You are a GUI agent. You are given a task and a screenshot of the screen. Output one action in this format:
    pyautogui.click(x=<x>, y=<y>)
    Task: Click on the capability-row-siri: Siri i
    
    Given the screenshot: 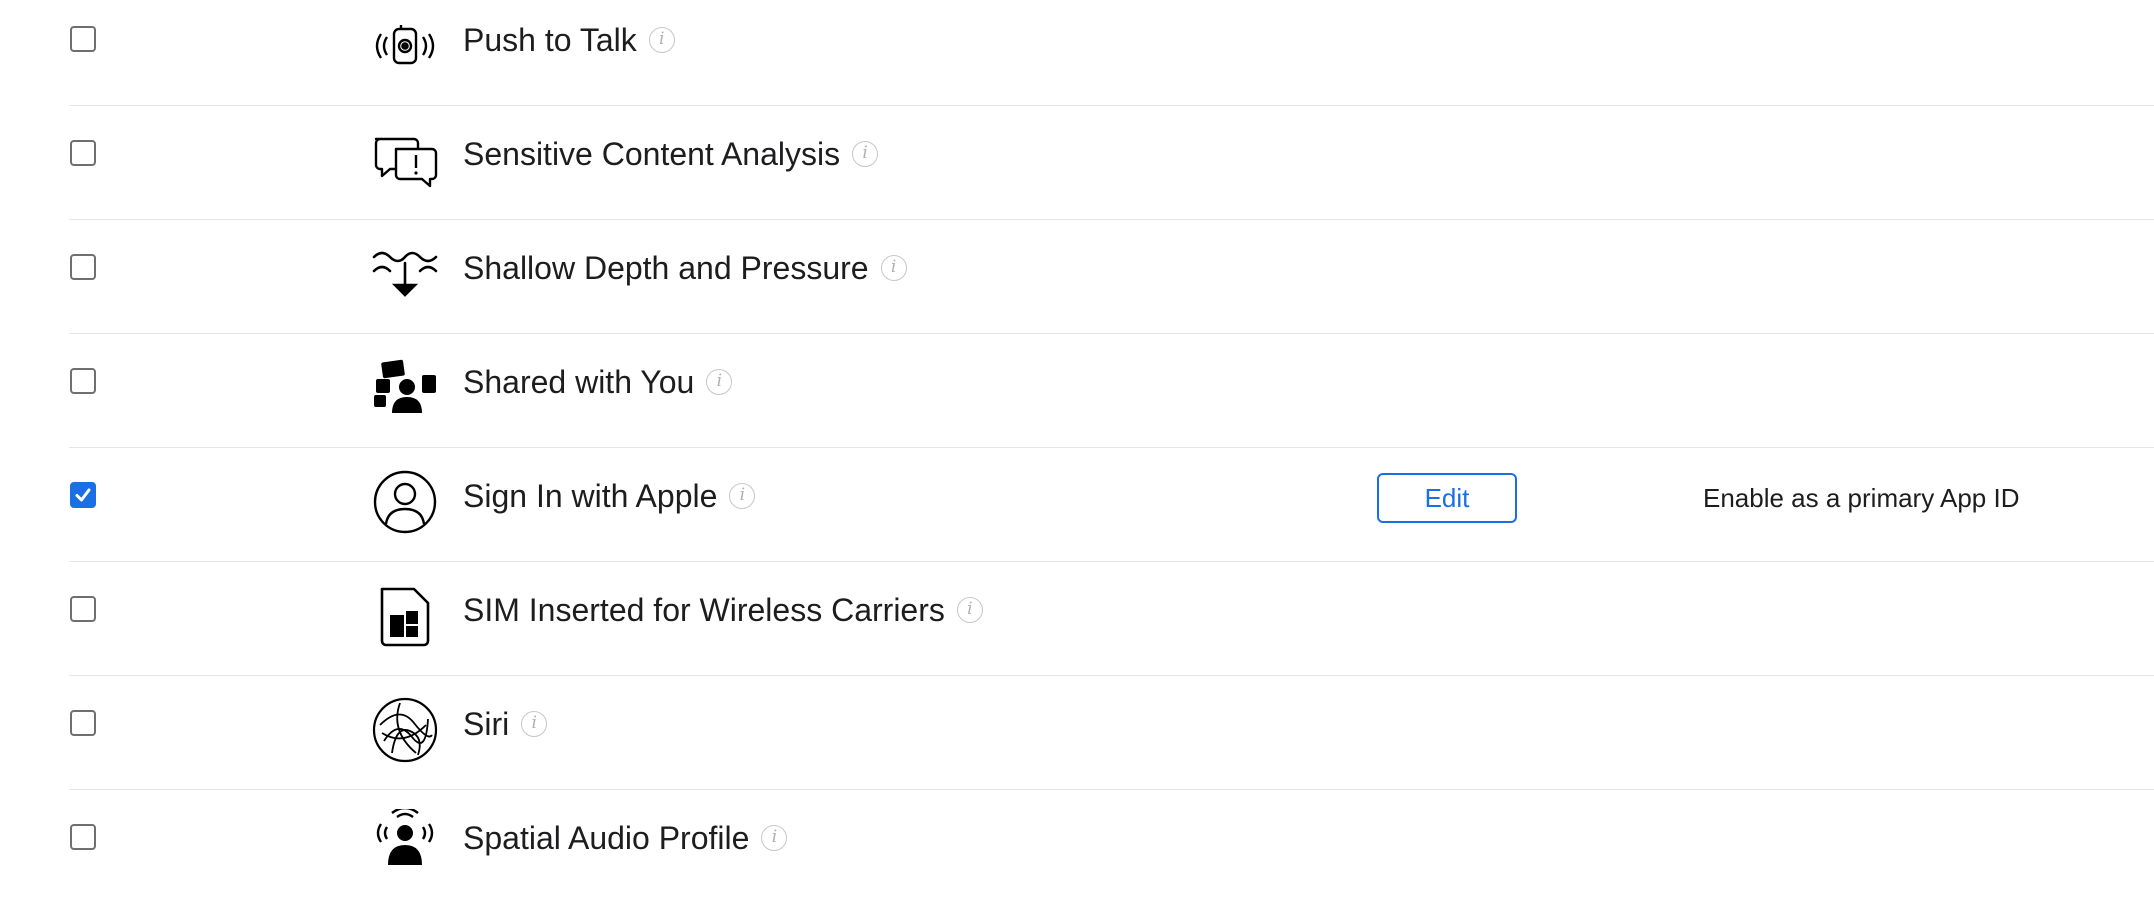 What is the action you would take?
    pyautogui.click(x=1077, y=733)
    